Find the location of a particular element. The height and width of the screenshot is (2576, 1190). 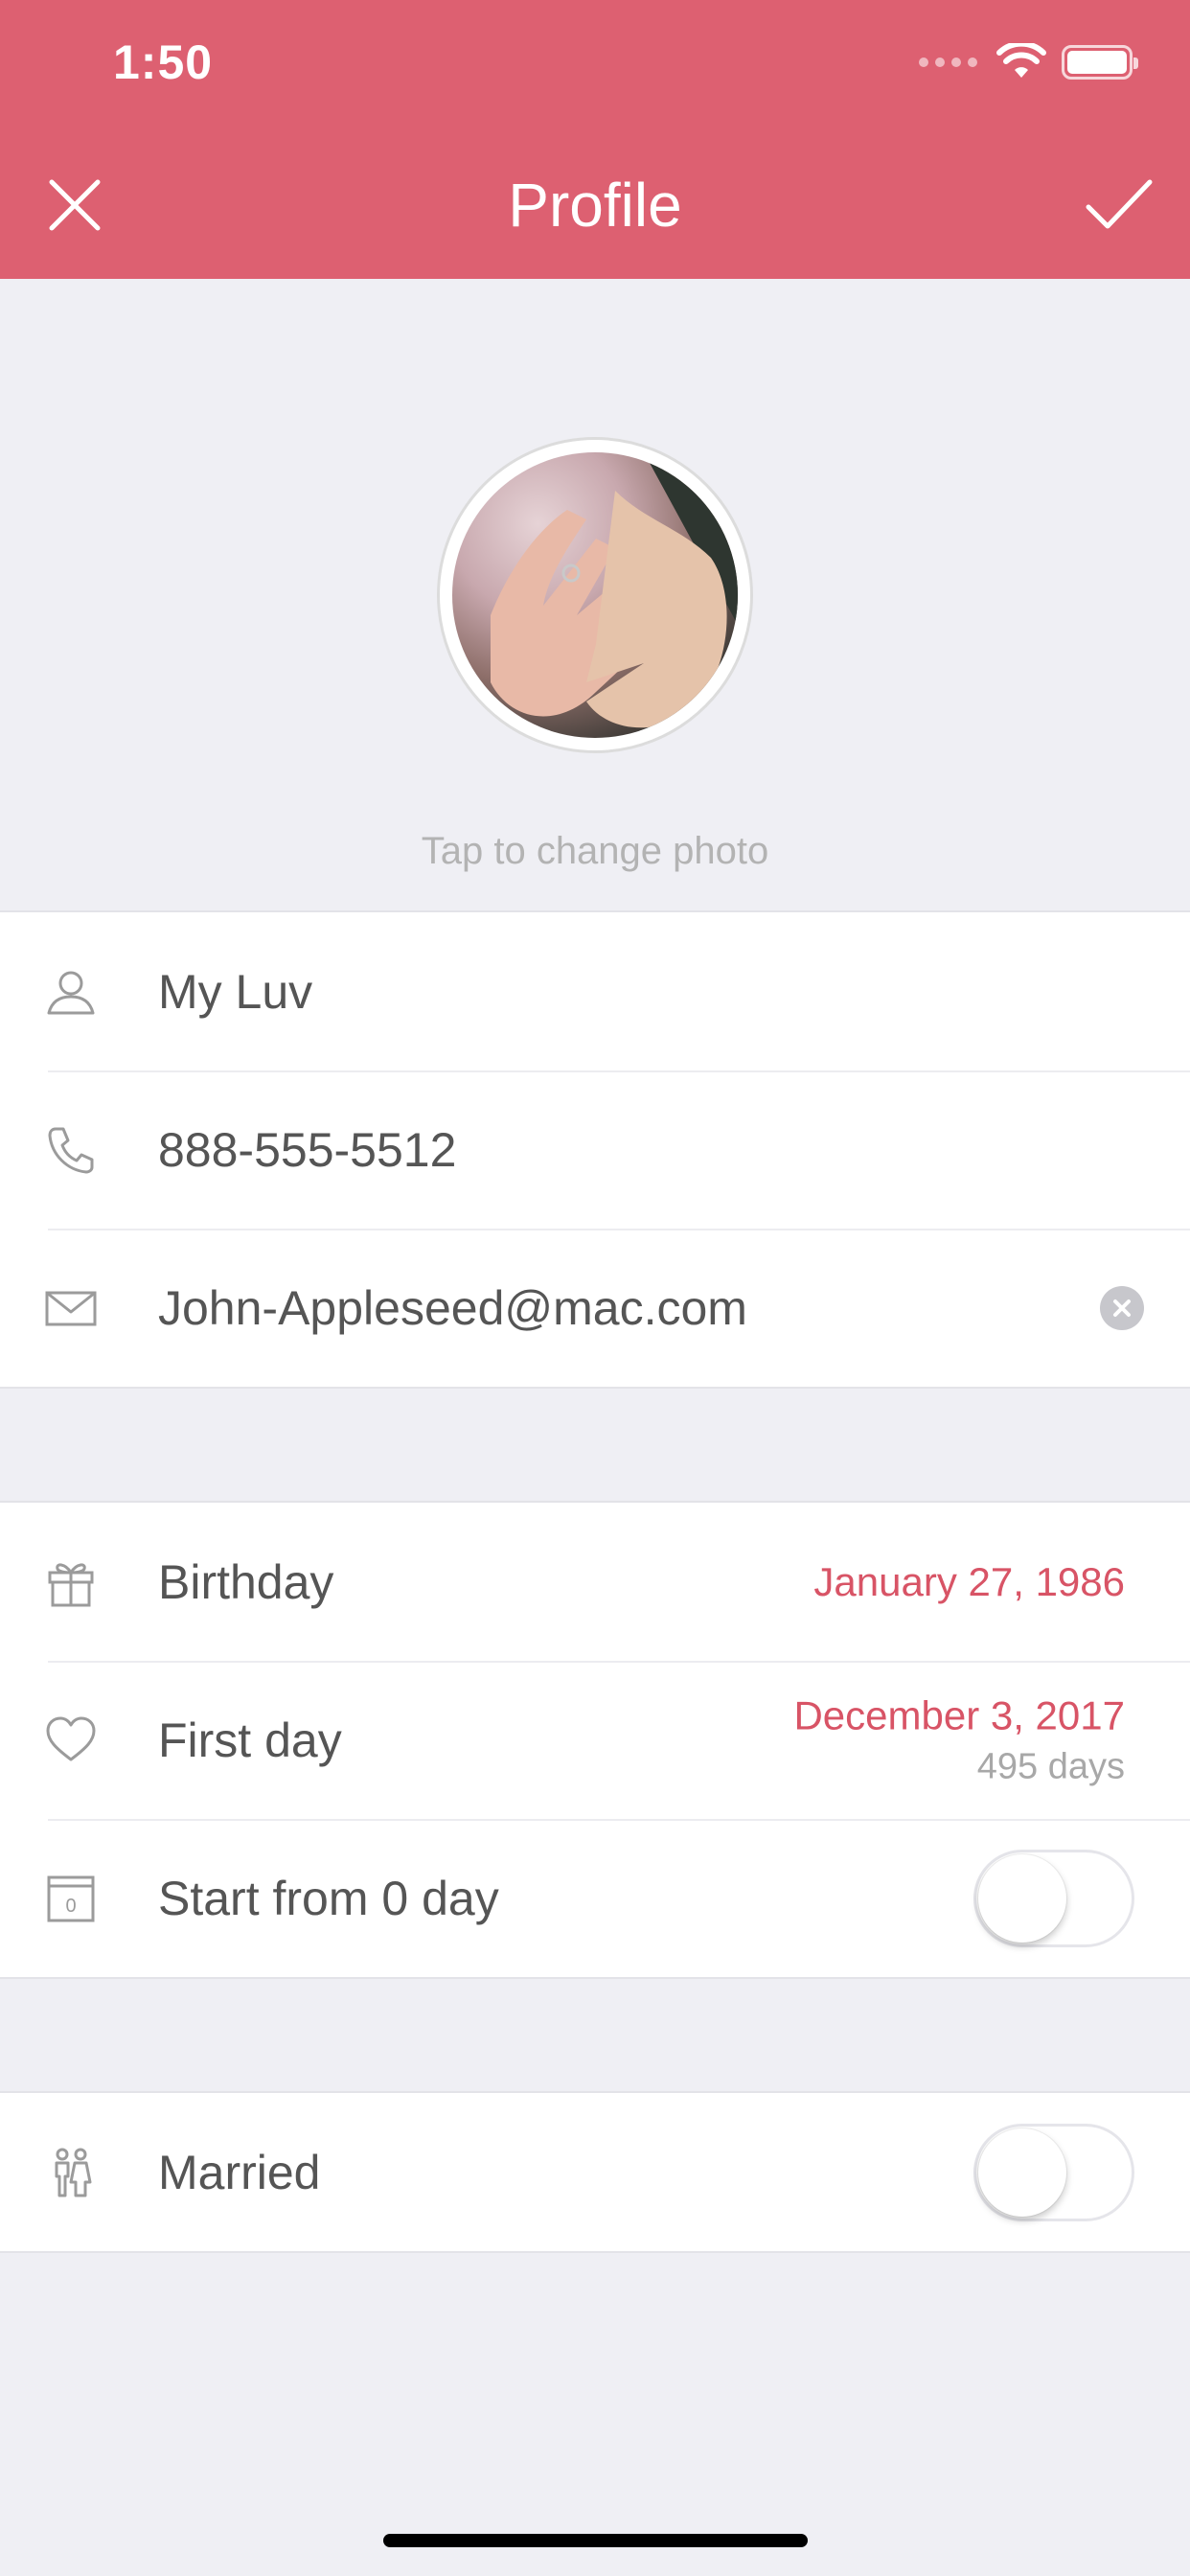

gift-icon is located at coordinates (71, 1584).